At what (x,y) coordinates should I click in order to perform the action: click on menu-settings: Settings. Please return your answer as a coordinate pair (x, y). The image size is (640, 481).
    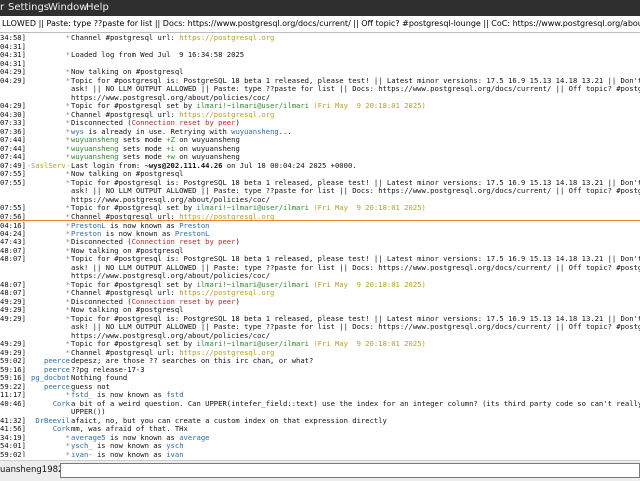
    Looking at the image, I should click on (28, 8).